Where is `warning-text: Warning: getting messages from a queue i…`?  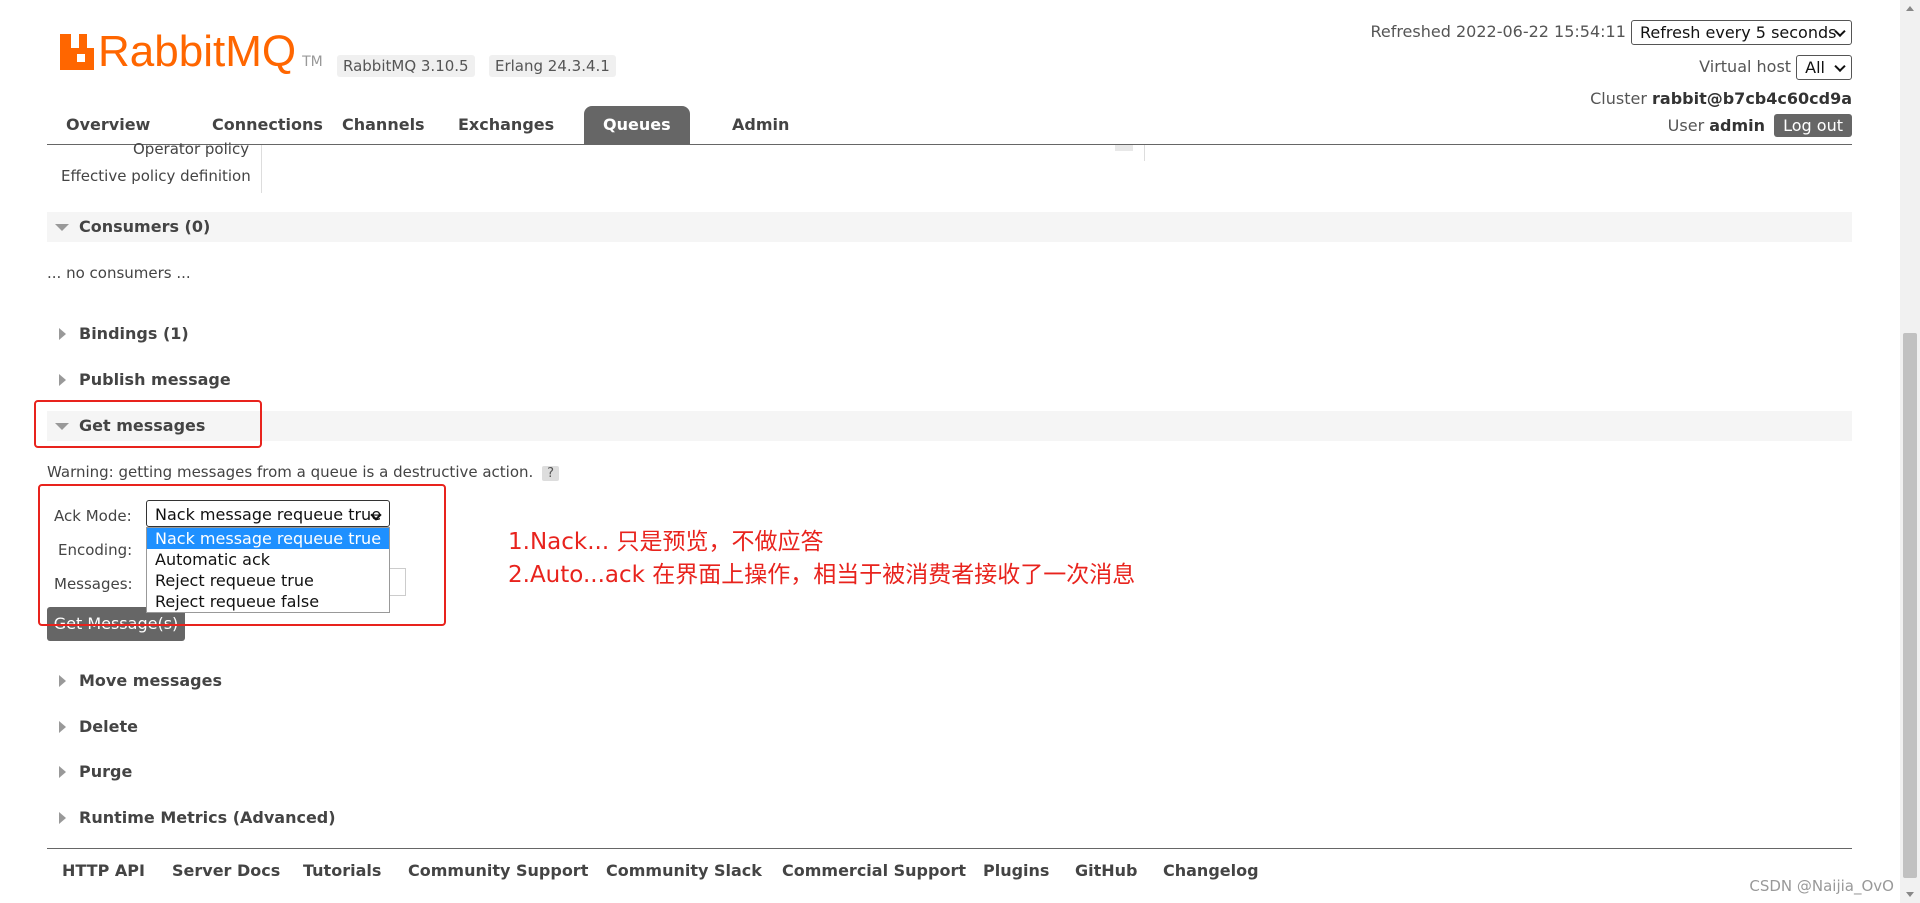
warning-text: Warning: getting messages from a queue i… is located at coordinates (290, 472).